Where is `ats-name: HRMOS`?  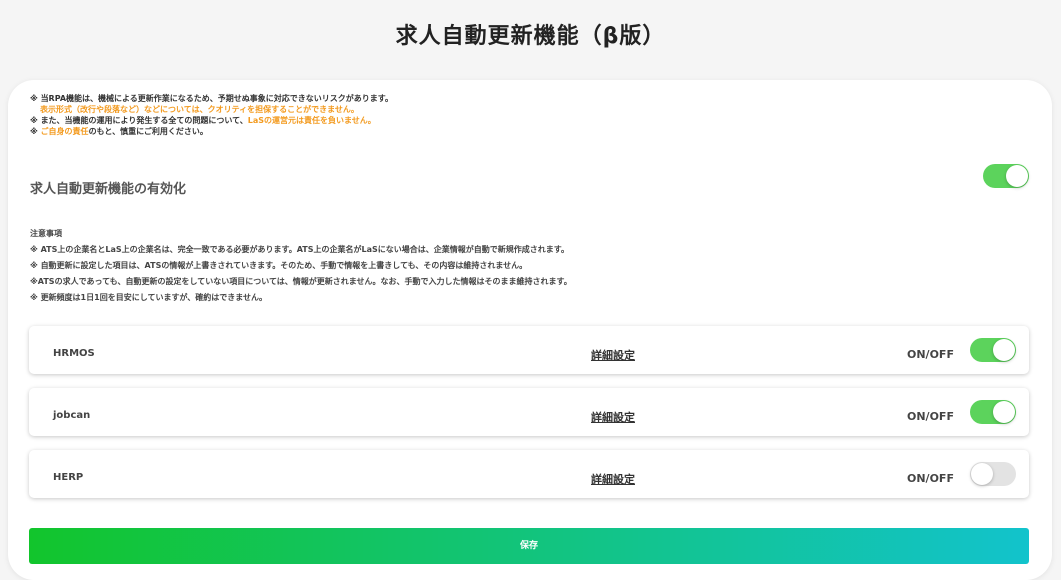 ats-name: HRMOS is located at coordinates (74, 353).